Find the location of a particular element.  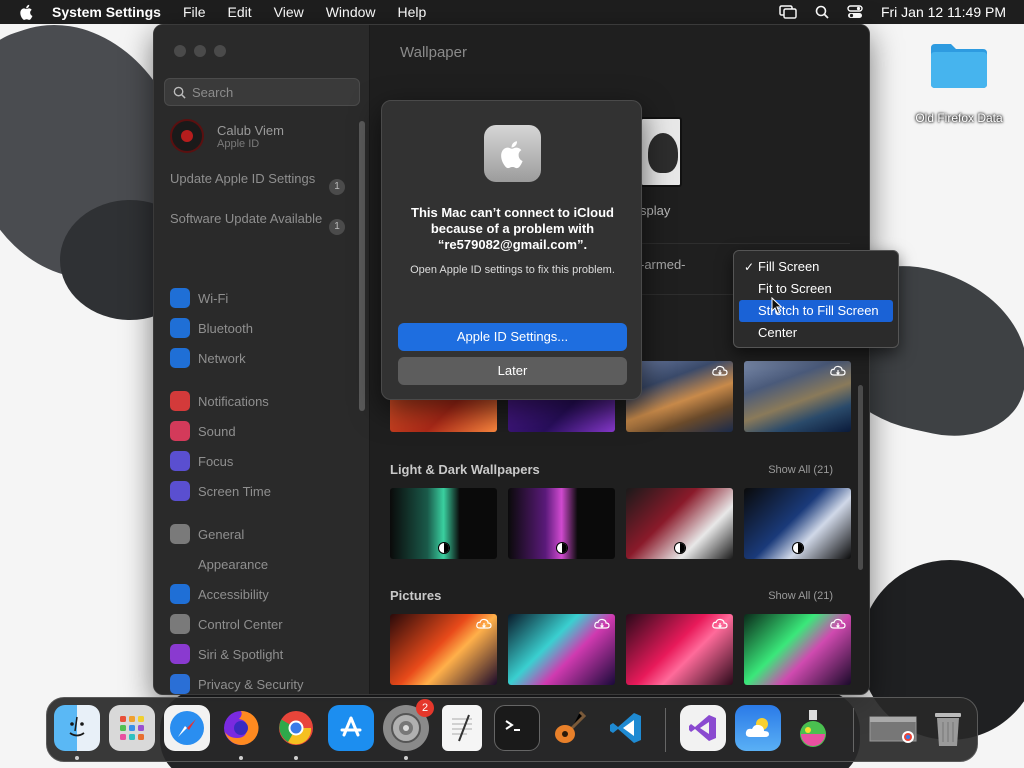

menu-view: View is located at coordinates (289, 12).